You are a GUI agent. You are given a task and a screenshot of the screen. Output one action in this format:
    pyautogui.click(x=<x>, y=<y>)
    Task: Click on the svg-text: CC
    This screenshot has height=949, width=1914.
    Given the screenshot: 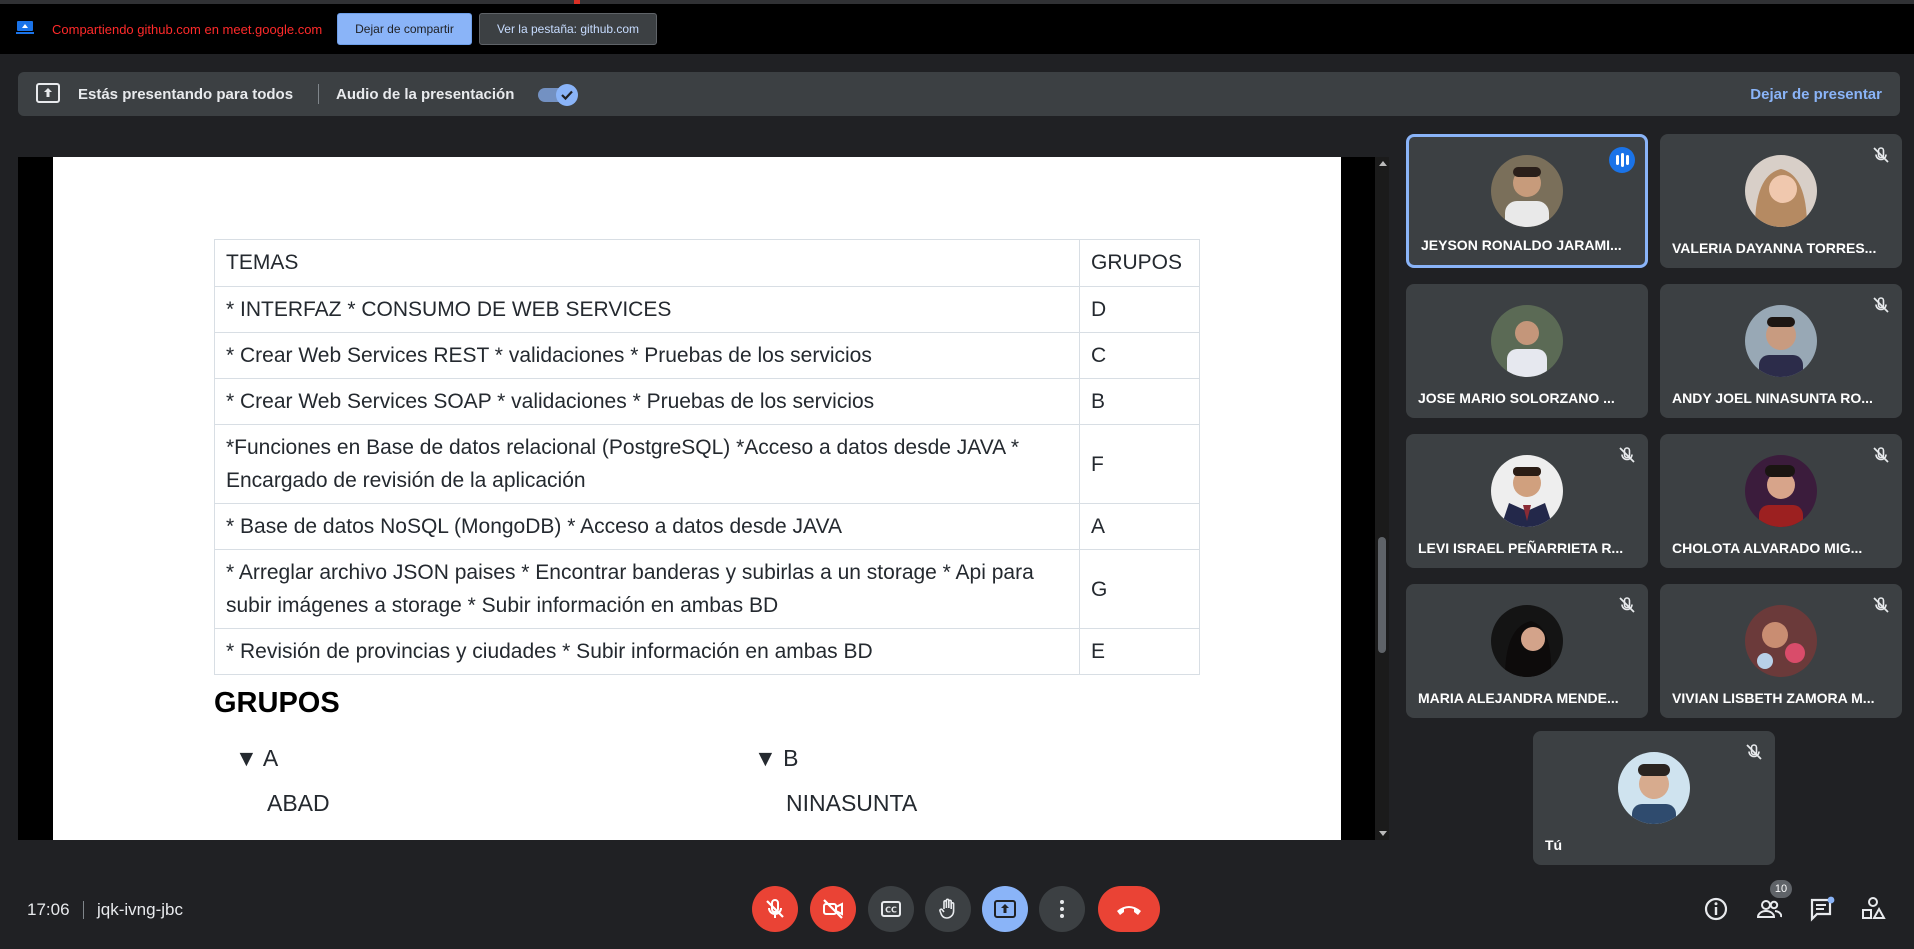 What is the action you would take?
    pyautogui.click(x=891, y=910)
    